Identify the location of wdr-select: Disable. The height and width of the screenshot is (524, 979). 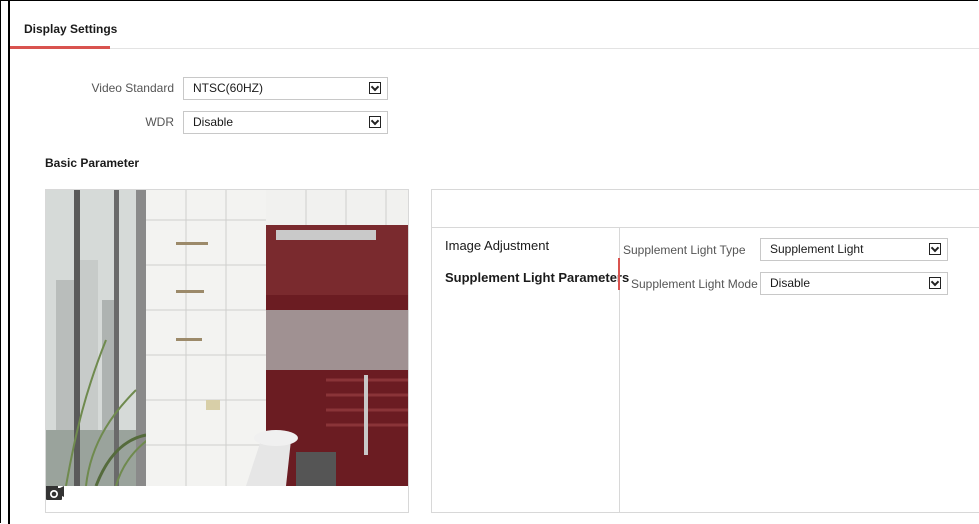
(285, 122).